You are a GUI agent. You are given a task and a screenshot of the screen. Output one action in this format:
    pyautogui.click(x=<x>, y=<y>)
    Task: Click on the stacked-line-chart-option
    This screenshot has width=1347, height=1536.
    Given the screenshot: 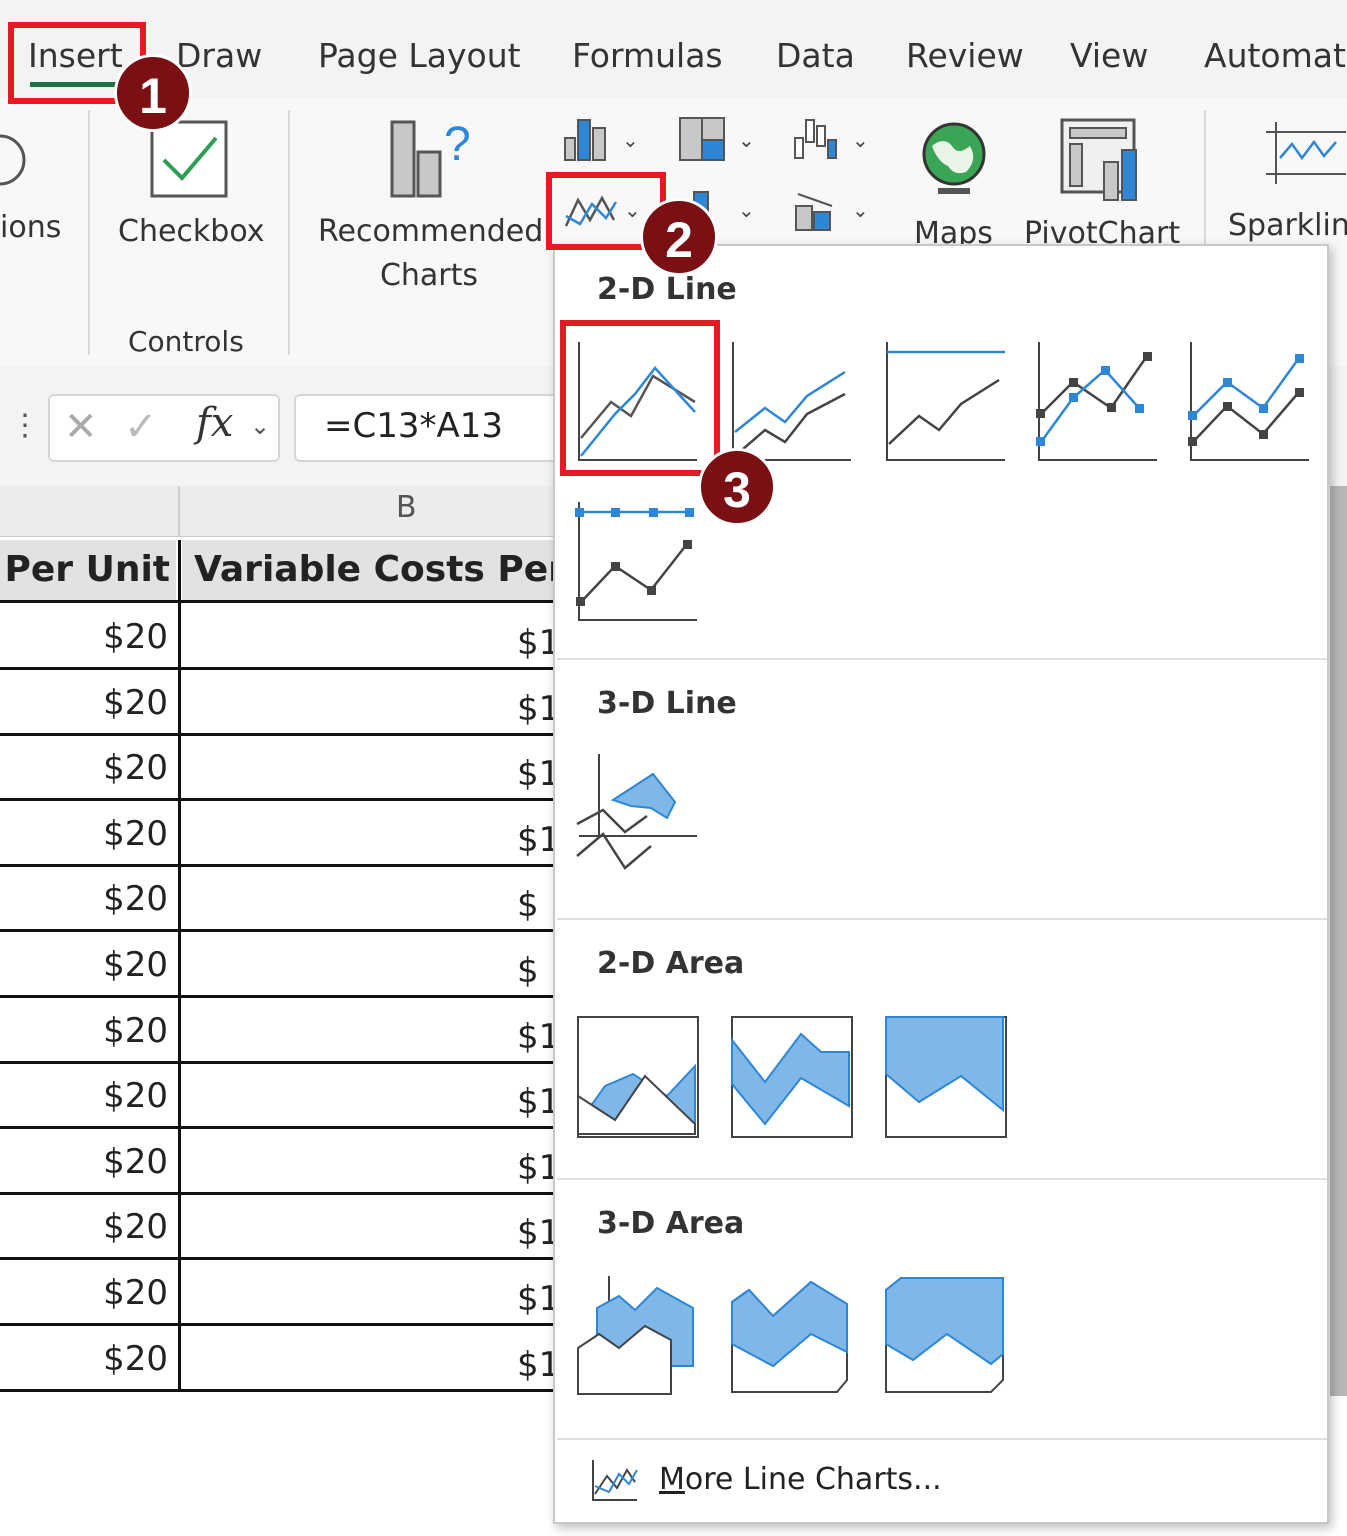 What is the action you would take?
    pyautogui.click(x=792, y=401)
    